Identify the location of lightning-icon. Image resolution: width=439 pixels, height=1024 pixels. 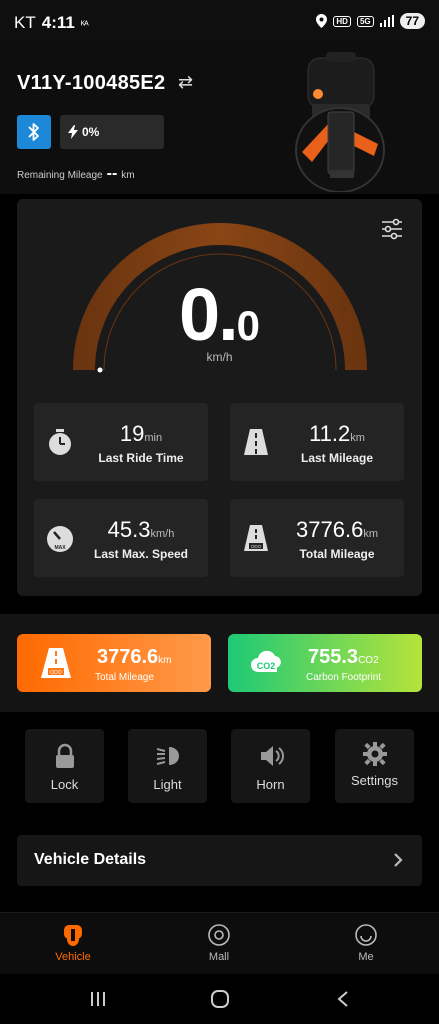
(73, 132).